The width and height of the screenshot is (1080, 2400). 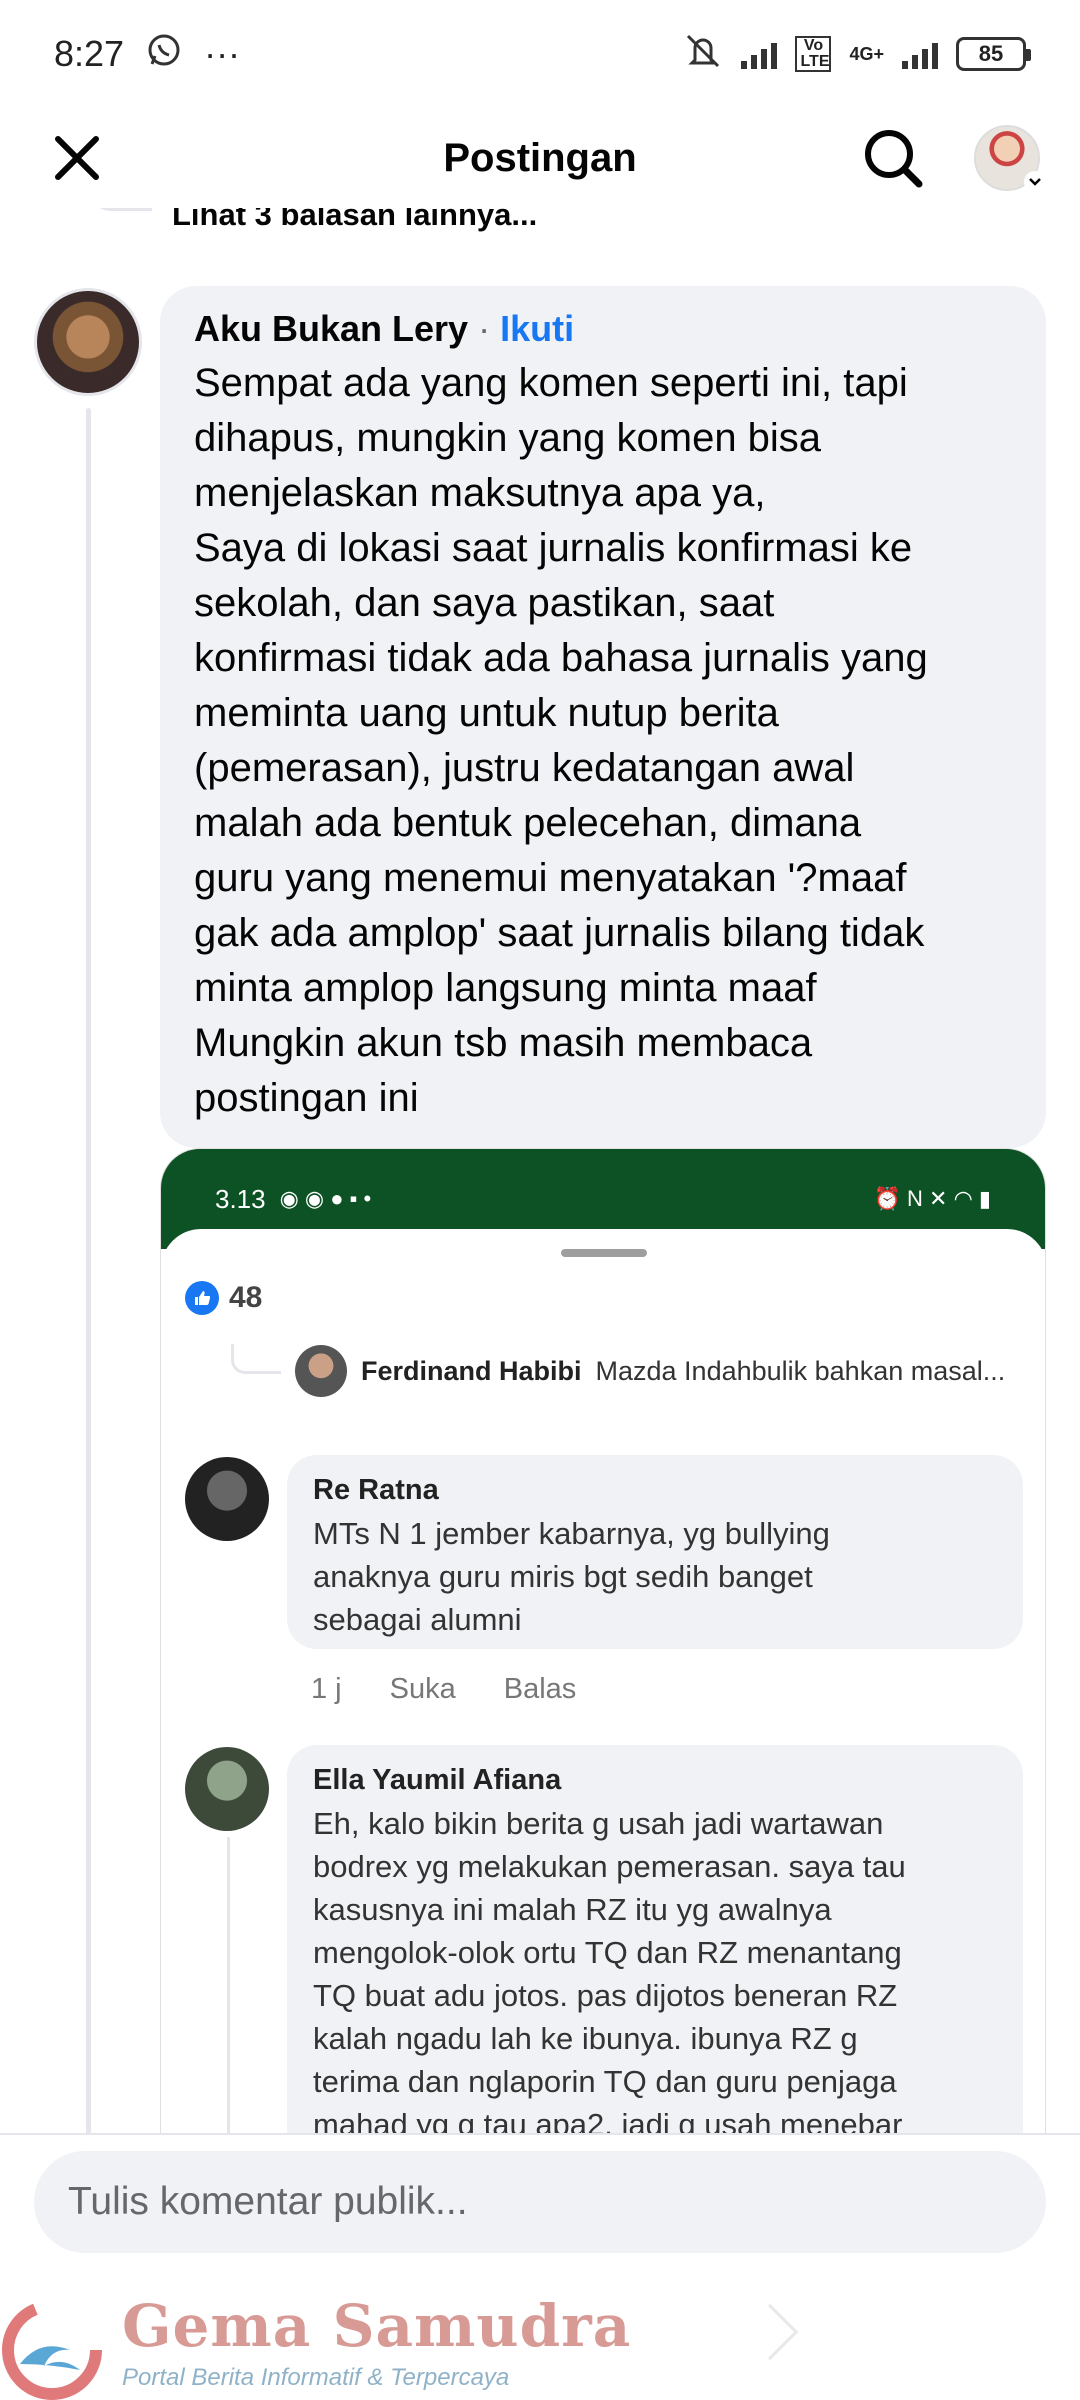 I want to click on attachment-comment-name: Re Ratna, so click(x=376, y=1490).